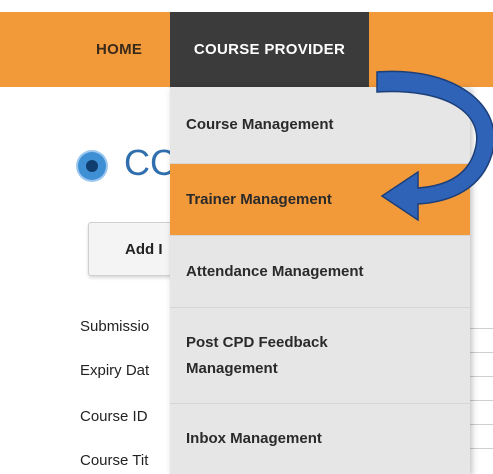 Image resolution: width=493 pixels, height=474 pixels. What do you see at coordinates (115, 370) in the screenshot?
I see `field-label-expiry-date: Expiry Dat` at bounding box center [115, 370].